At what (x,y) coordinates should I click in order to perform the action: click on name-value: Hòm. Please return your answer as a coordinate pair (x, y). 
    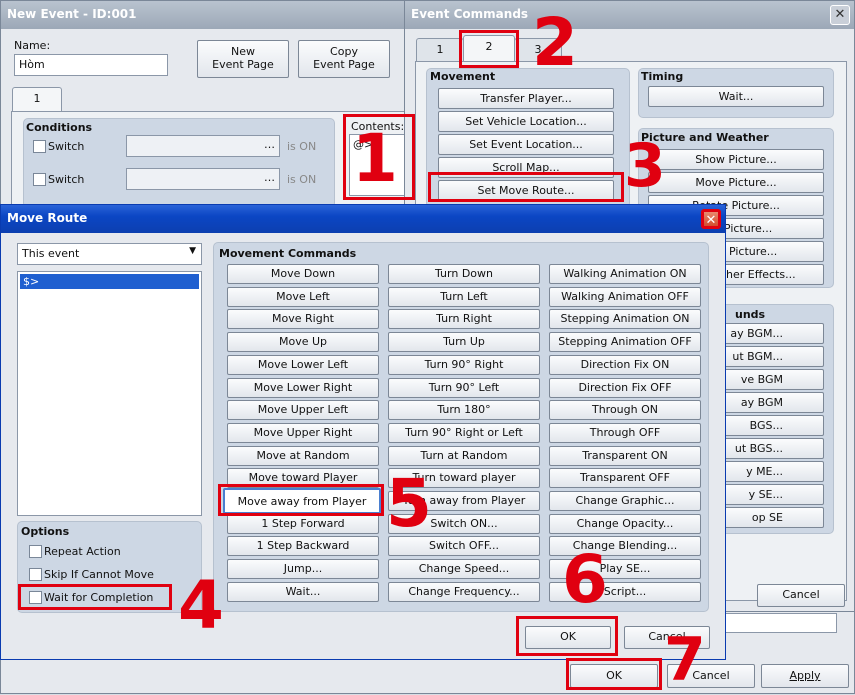
    Looking at the image, I should click on (32, 64).